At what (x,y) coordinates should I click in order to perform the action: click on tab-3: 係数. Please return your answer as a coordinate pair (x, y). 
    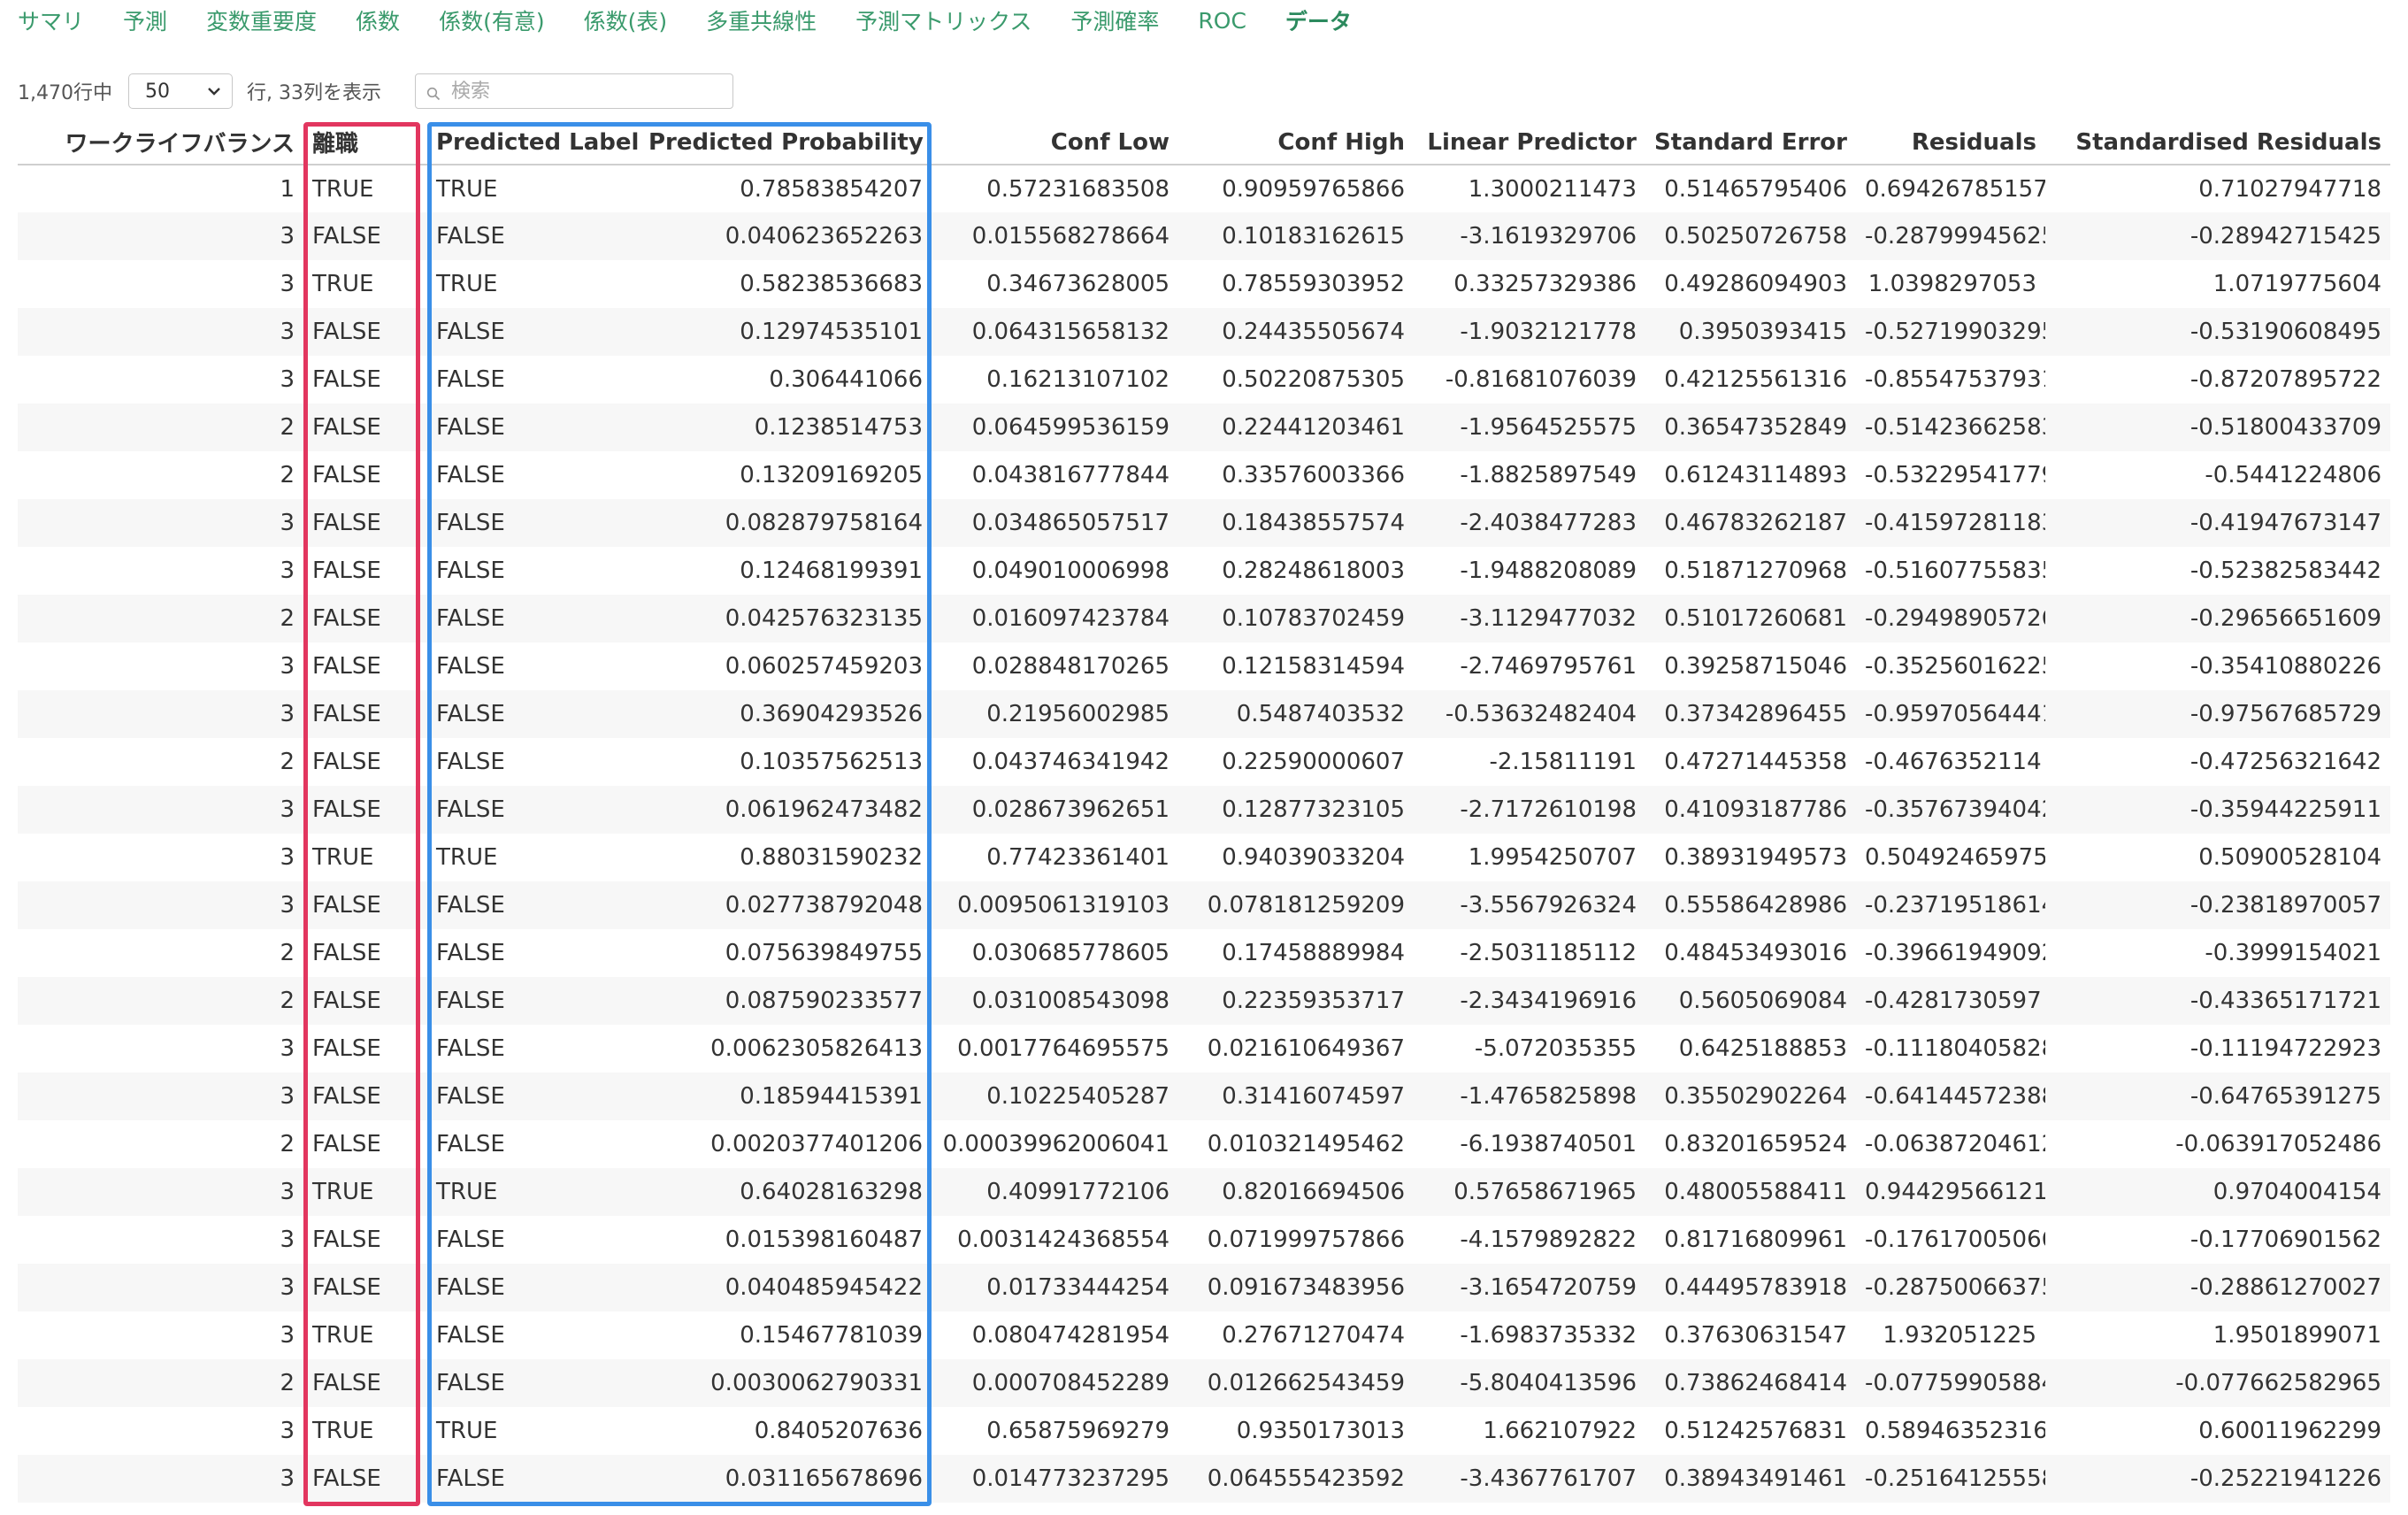
    Looking at the image, I should click on (378, 20).